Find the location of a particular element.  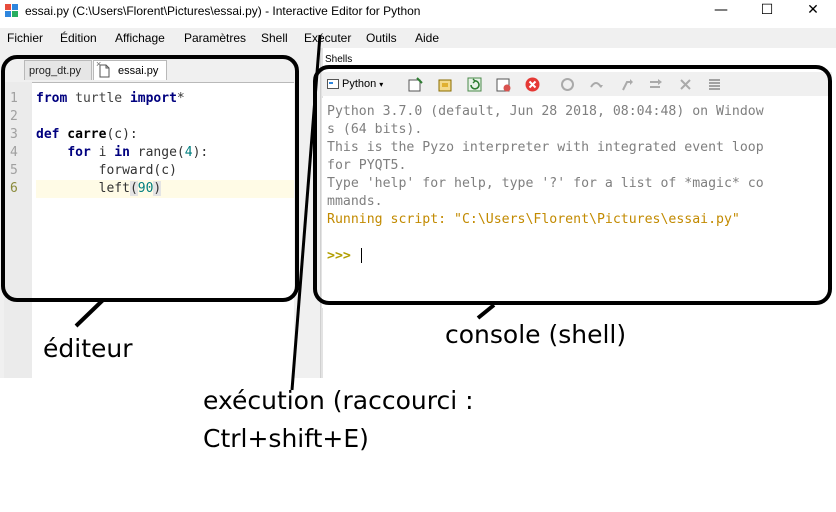

console-annotation-label: console (shell) is located at coordinates (536, 334).